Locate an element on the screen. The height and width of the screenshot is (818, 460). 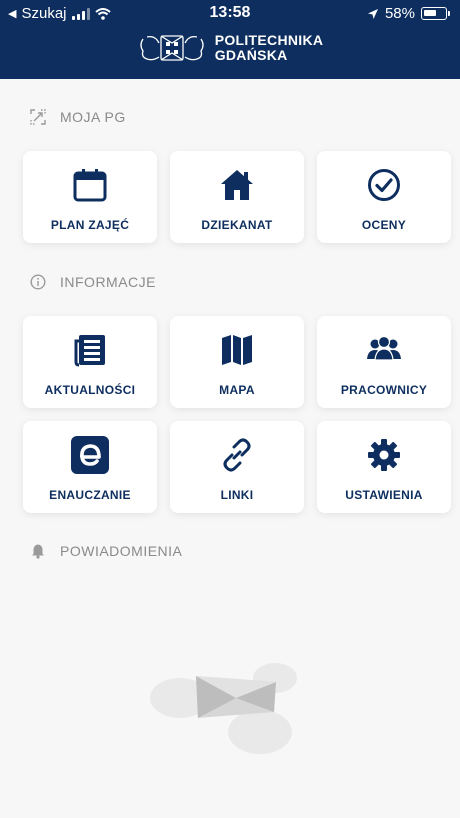
tile-label: LINKI is located at coordinates (237, 495).